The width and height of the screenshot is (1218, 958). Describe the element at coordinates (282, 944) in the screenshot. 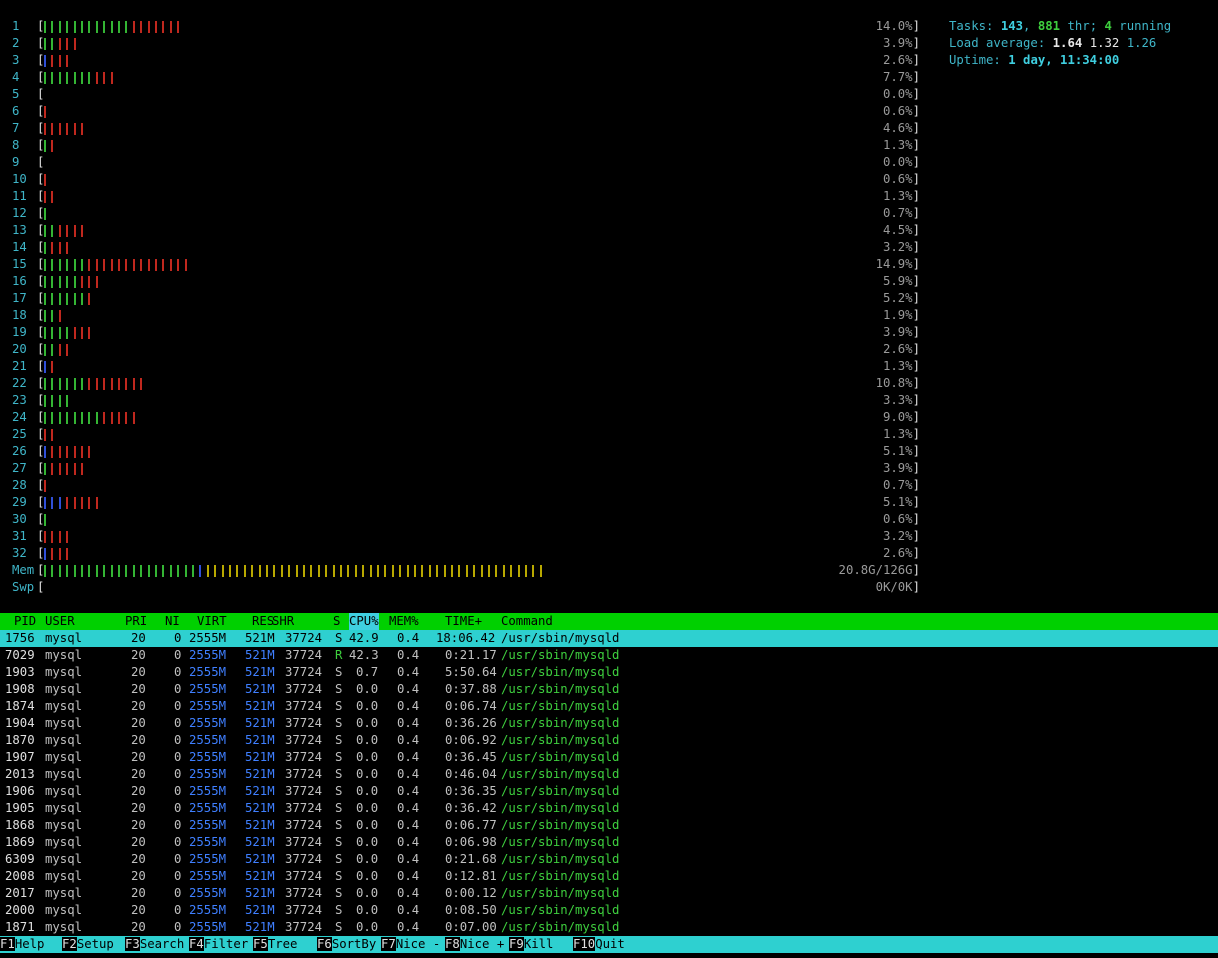

I see `fkey-tree: F5Tree` at that location.